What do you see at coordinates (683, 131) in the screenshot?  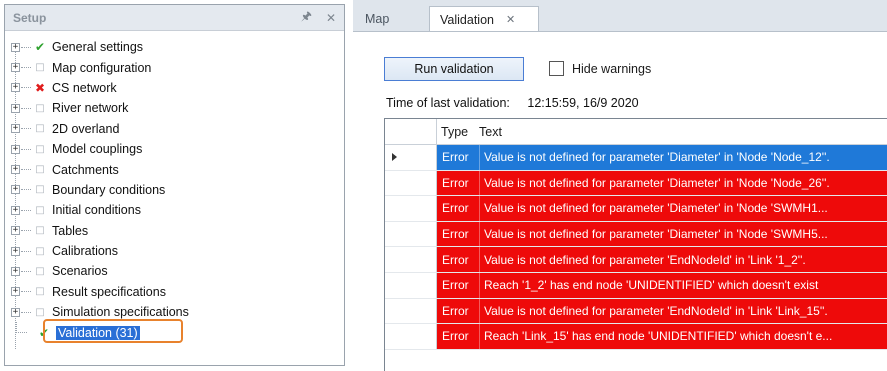 I see `column-header-text: Text` at bounding box center [683, 131].